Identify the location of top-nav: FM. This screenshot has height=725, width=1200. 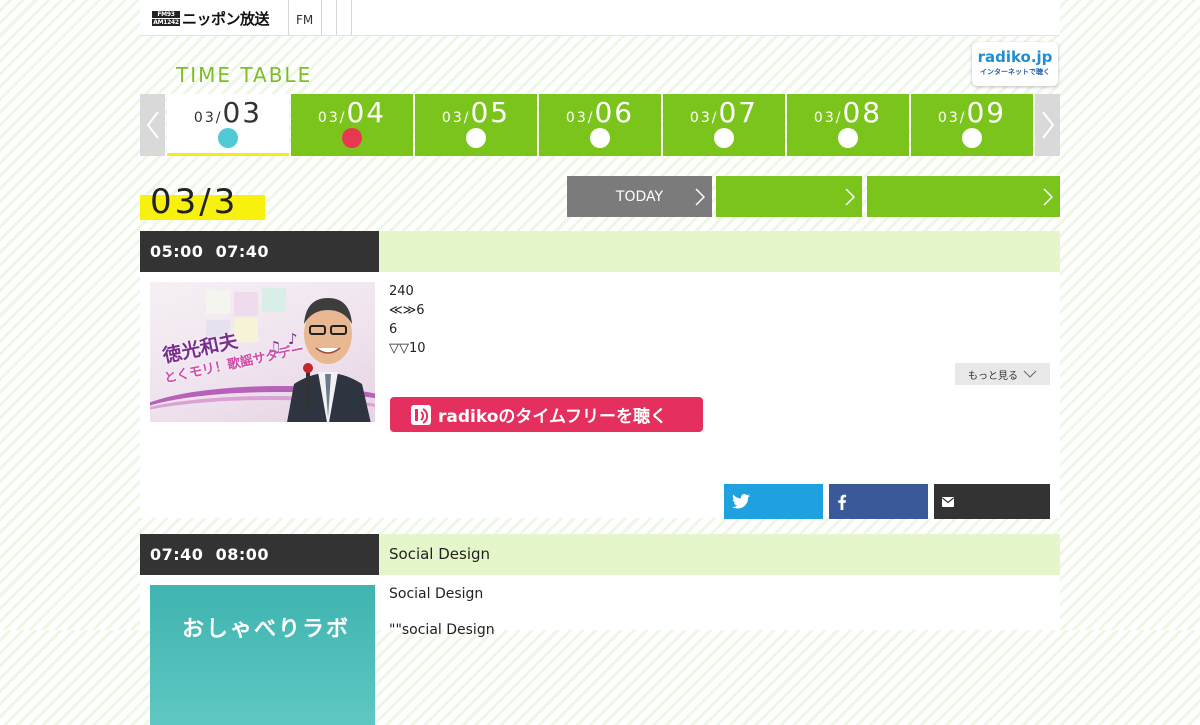
(320, 17).